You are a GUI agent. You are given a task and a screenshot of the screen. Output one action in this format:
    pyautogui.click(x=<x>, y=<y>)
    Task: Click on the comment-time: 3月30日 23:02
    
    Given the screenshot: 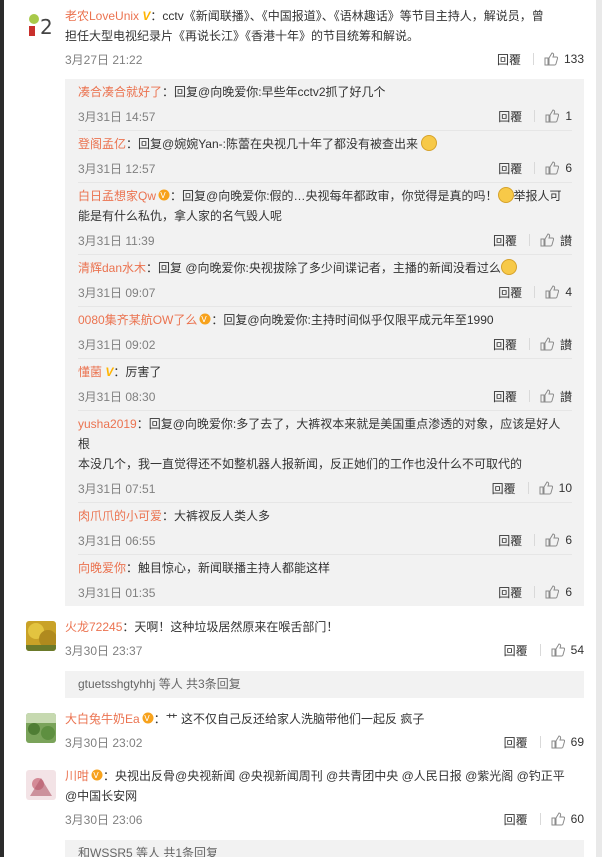 What is the action you would take?
    pyautogui.click(x=104, y=742)
    